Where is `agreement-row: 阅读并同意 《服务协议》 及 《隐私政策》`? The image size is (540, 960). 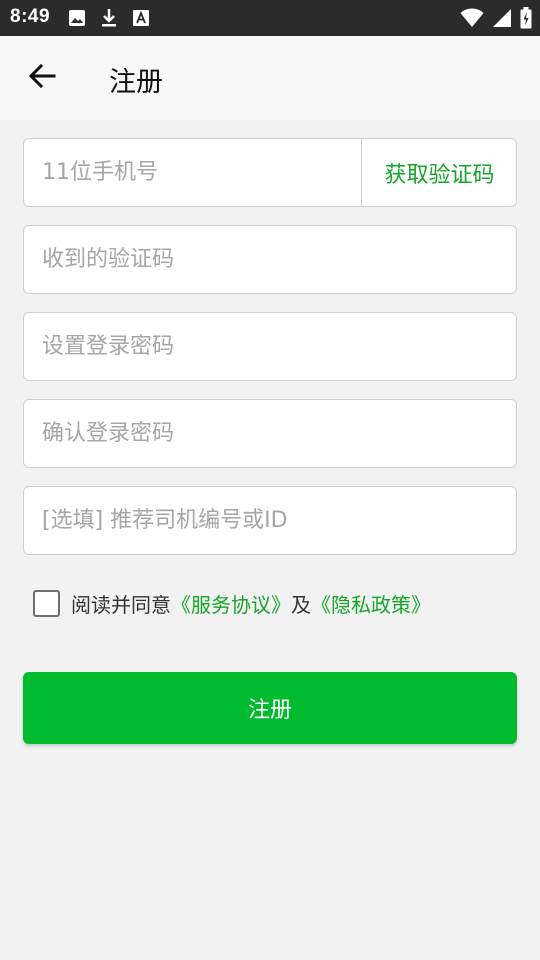 agreement-row: 阅读并同意 《服务协议》 及 《隐私政策》 is located at coordinates (232, 603).